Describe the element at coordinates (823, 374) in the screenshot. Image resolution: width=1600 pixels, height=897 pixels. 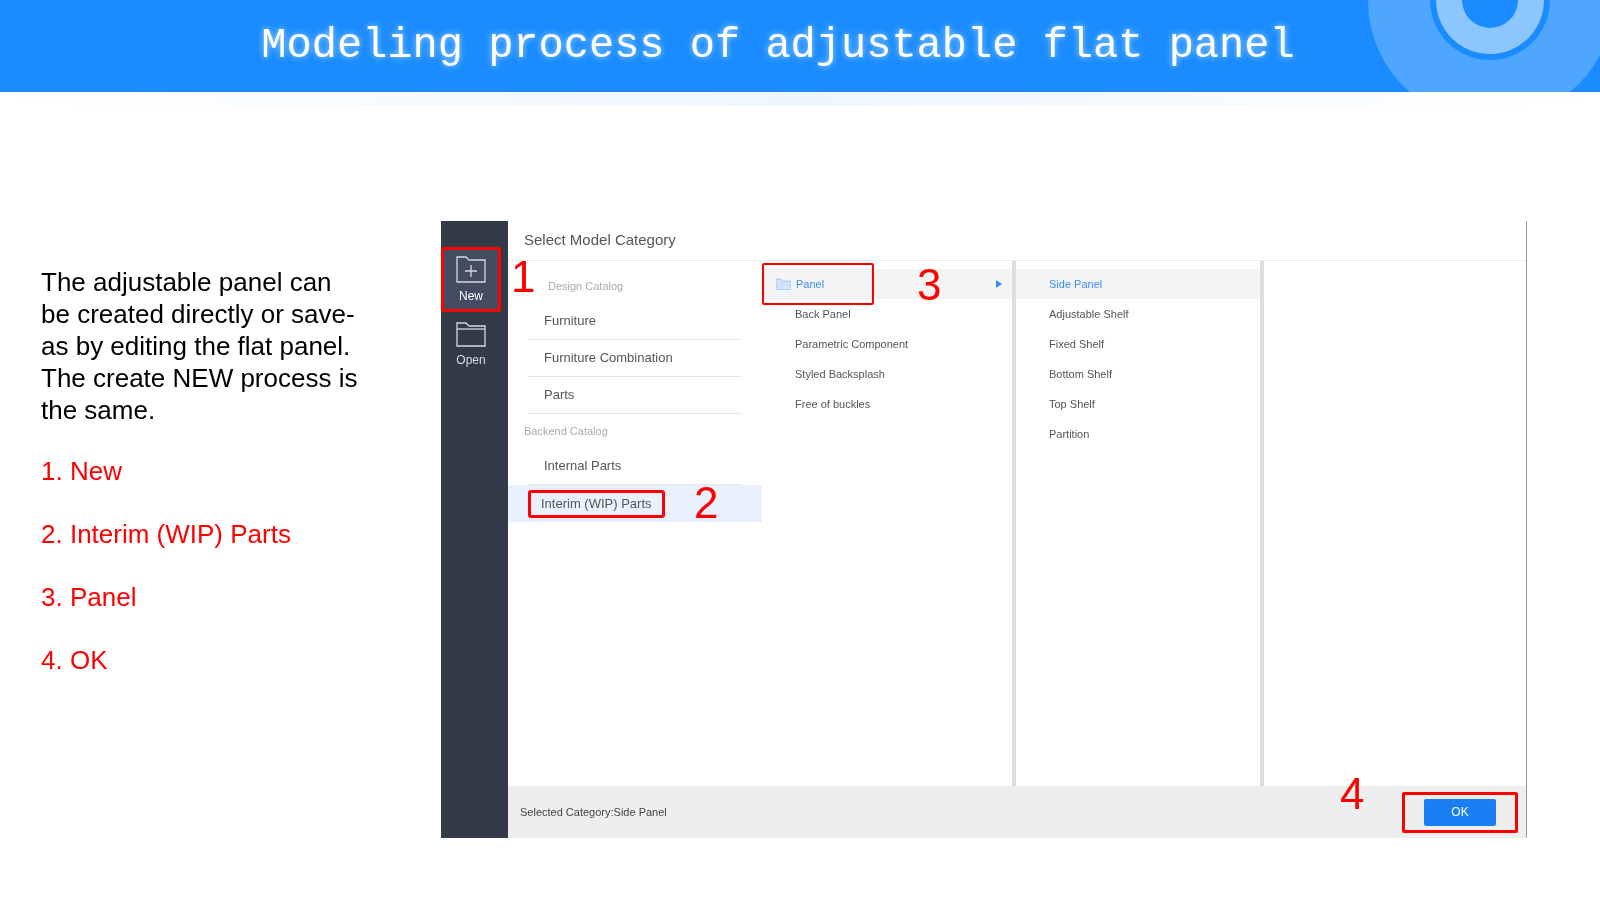
I see `category-item: Styled Backsplash` at that location.